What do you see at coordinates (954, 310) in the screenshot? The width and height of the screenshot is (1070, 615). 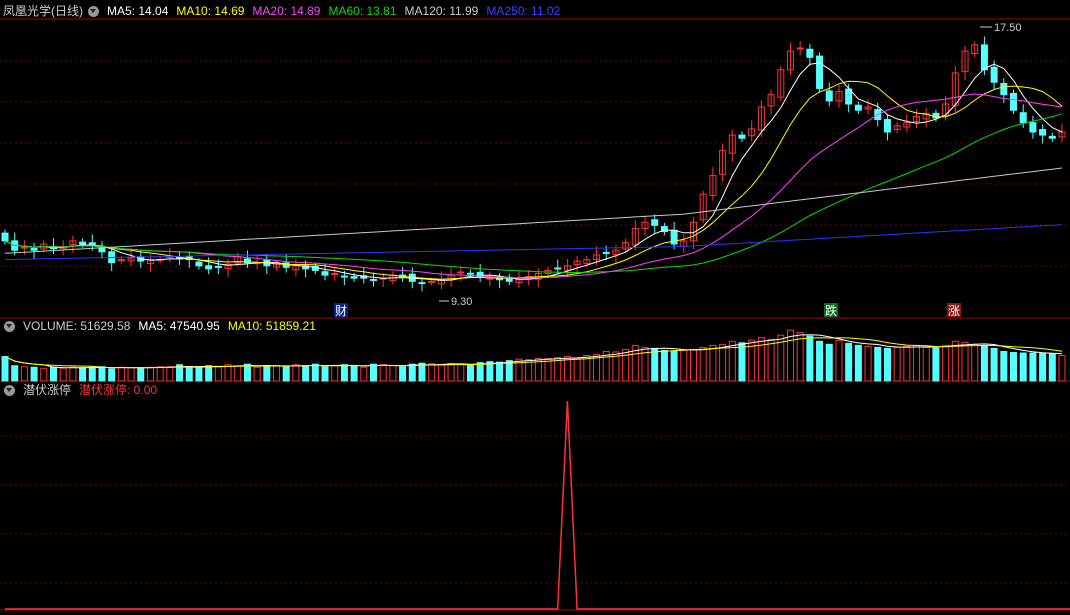 I see `rise-marker: 涨` at bounding box center [954, 310].